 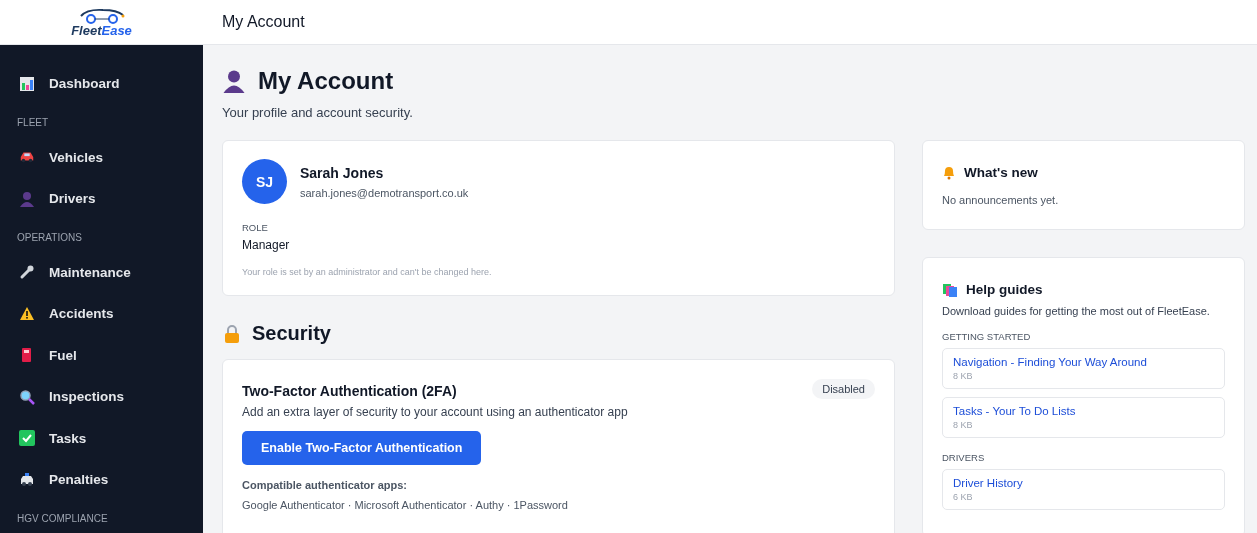 I want to click on section-title: Security, so click(x=291, y=333).